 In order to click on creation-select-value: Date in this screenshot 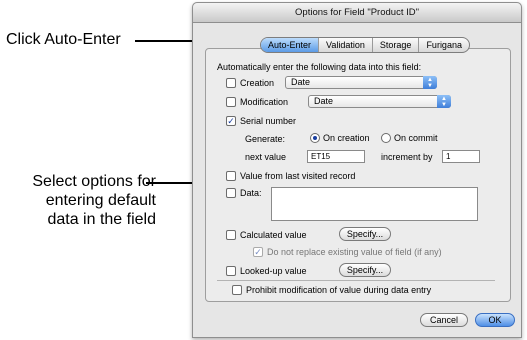, I will do `click(301, 82)`.